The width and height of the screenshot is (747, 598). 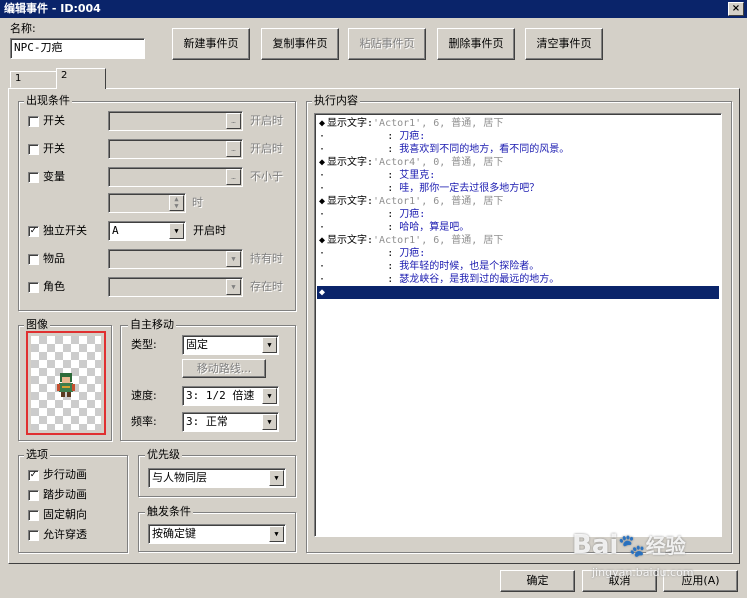 I want to click on command-row: · : 哇，那你一定去过很多地方吧？, so click(x=518, y=188).